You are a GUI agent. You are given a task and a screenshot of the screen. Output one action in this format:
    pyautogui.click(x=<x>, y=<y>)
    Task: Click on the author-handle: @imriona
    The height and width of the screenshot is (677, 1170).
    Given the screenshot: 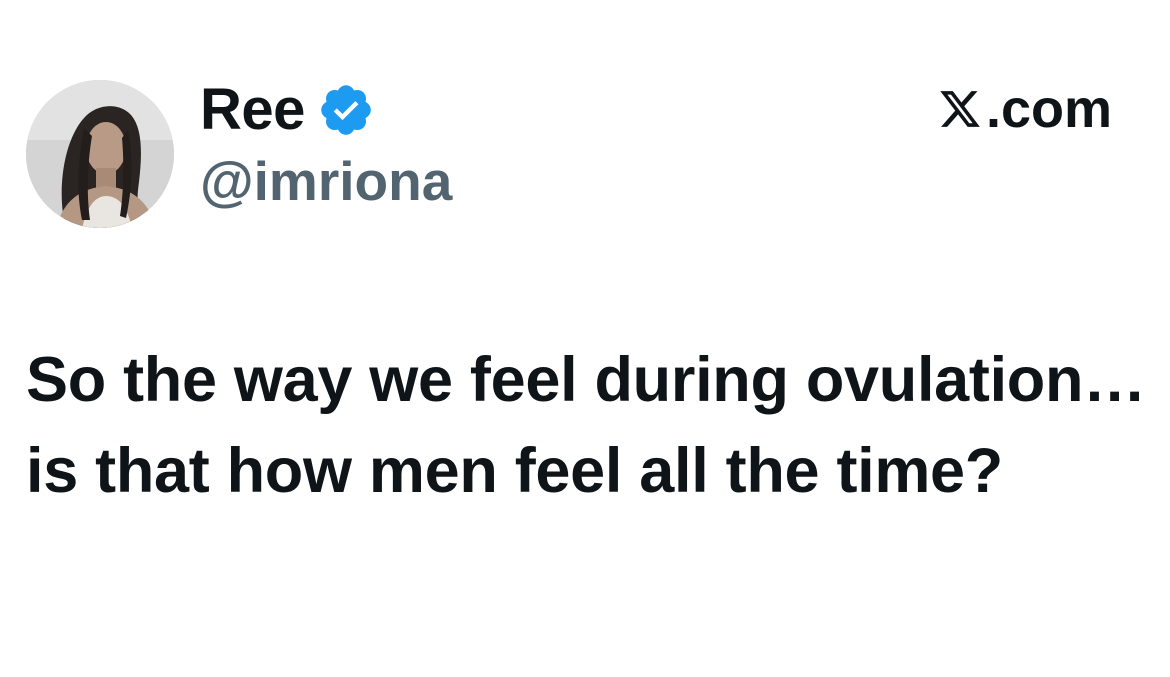 What is the action you would take?
    pyautogui.click(x=326, y=181)
    